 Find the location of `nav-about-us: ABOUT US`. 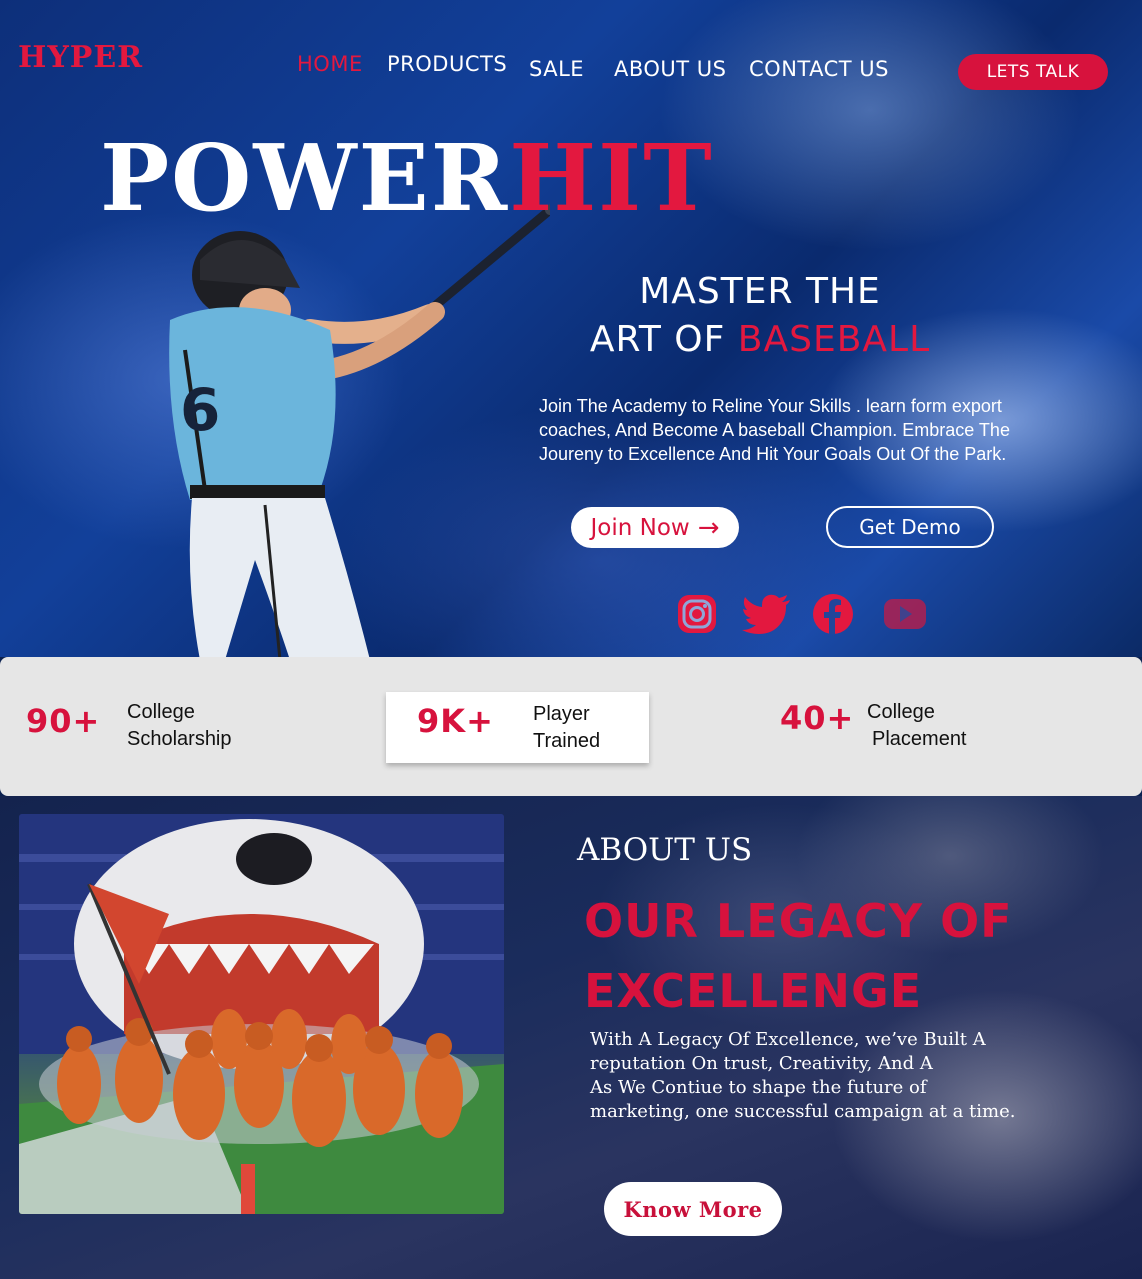

nav-about-us: ABOUT US is located at coordinates (670, 69).